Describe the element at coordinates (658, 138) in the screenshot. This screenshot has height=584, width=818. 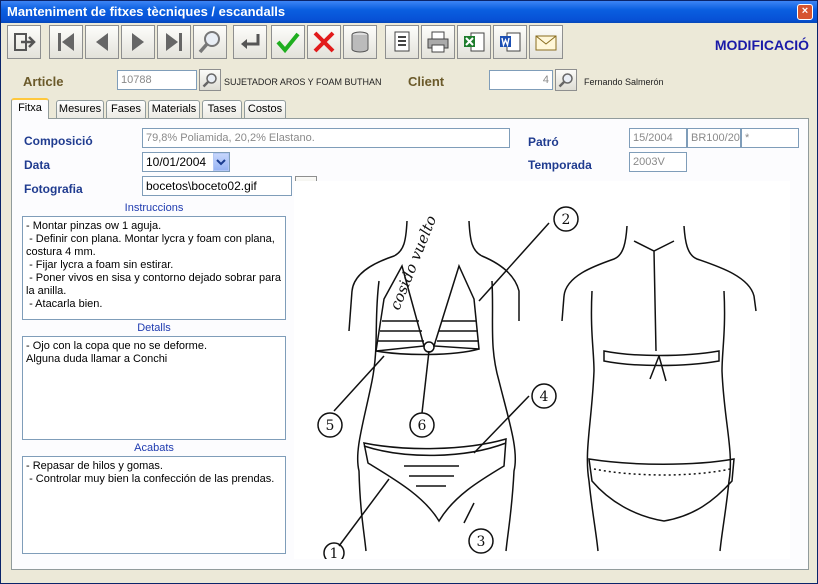
I see `patro-input-1: 15/2004` at that location.